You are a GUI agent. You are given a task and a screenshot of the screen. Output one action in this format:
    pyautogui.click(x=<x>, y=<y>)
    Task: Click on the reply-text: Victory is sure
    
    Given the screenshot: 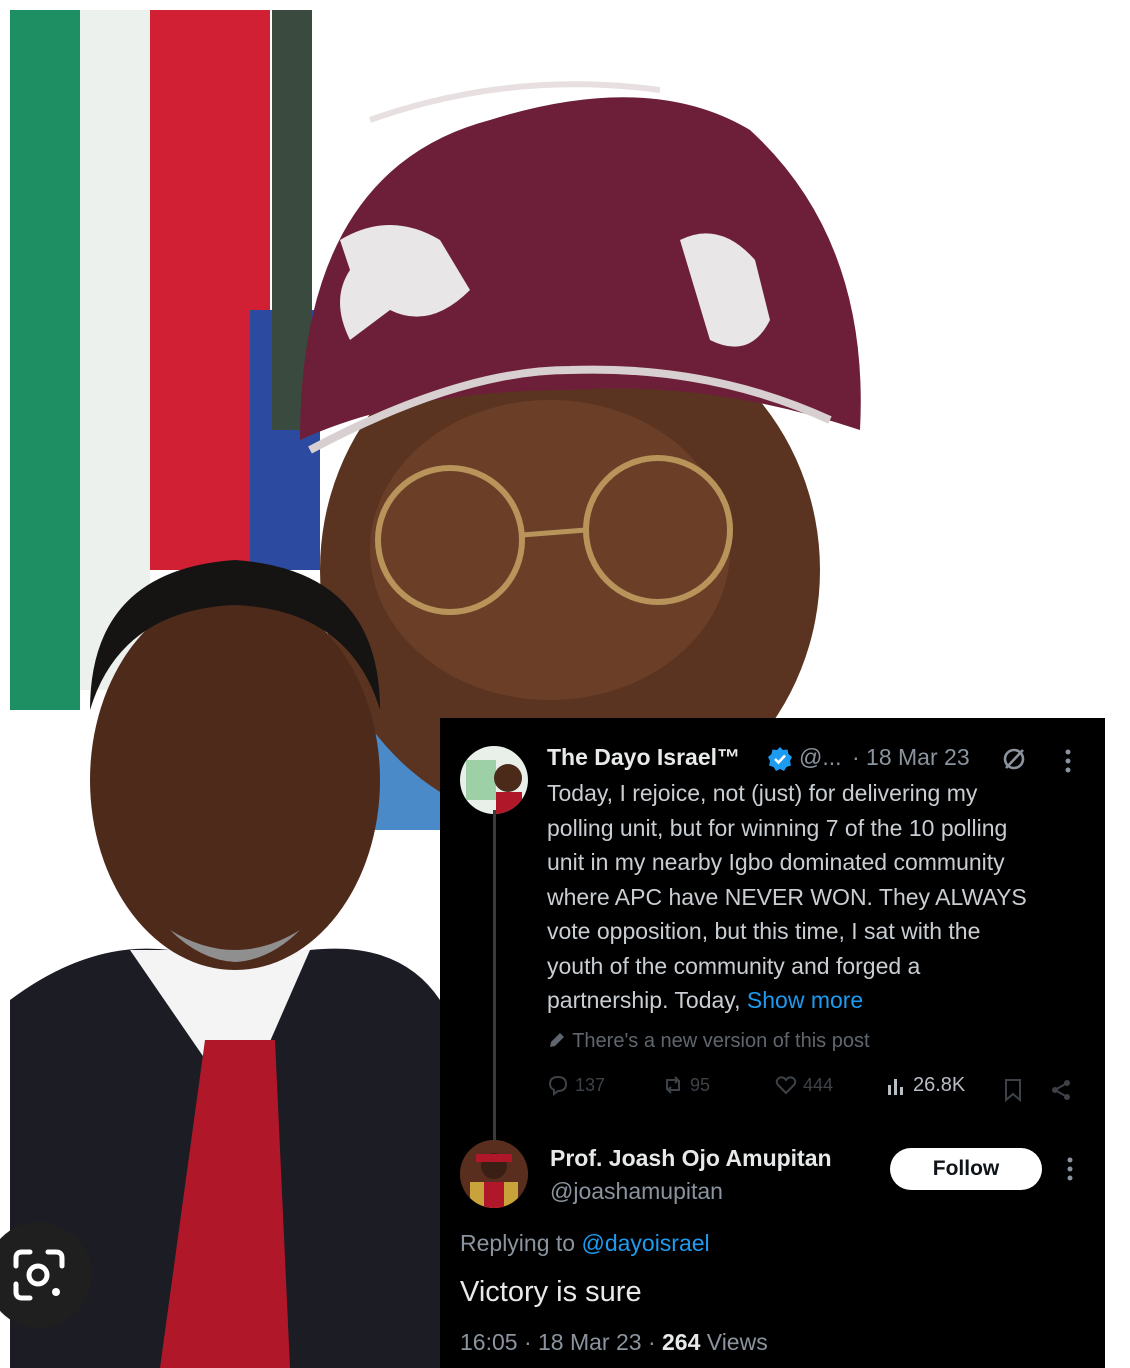 What is the action you would take?
    pyautogui.click(x=551, y=1292)
    